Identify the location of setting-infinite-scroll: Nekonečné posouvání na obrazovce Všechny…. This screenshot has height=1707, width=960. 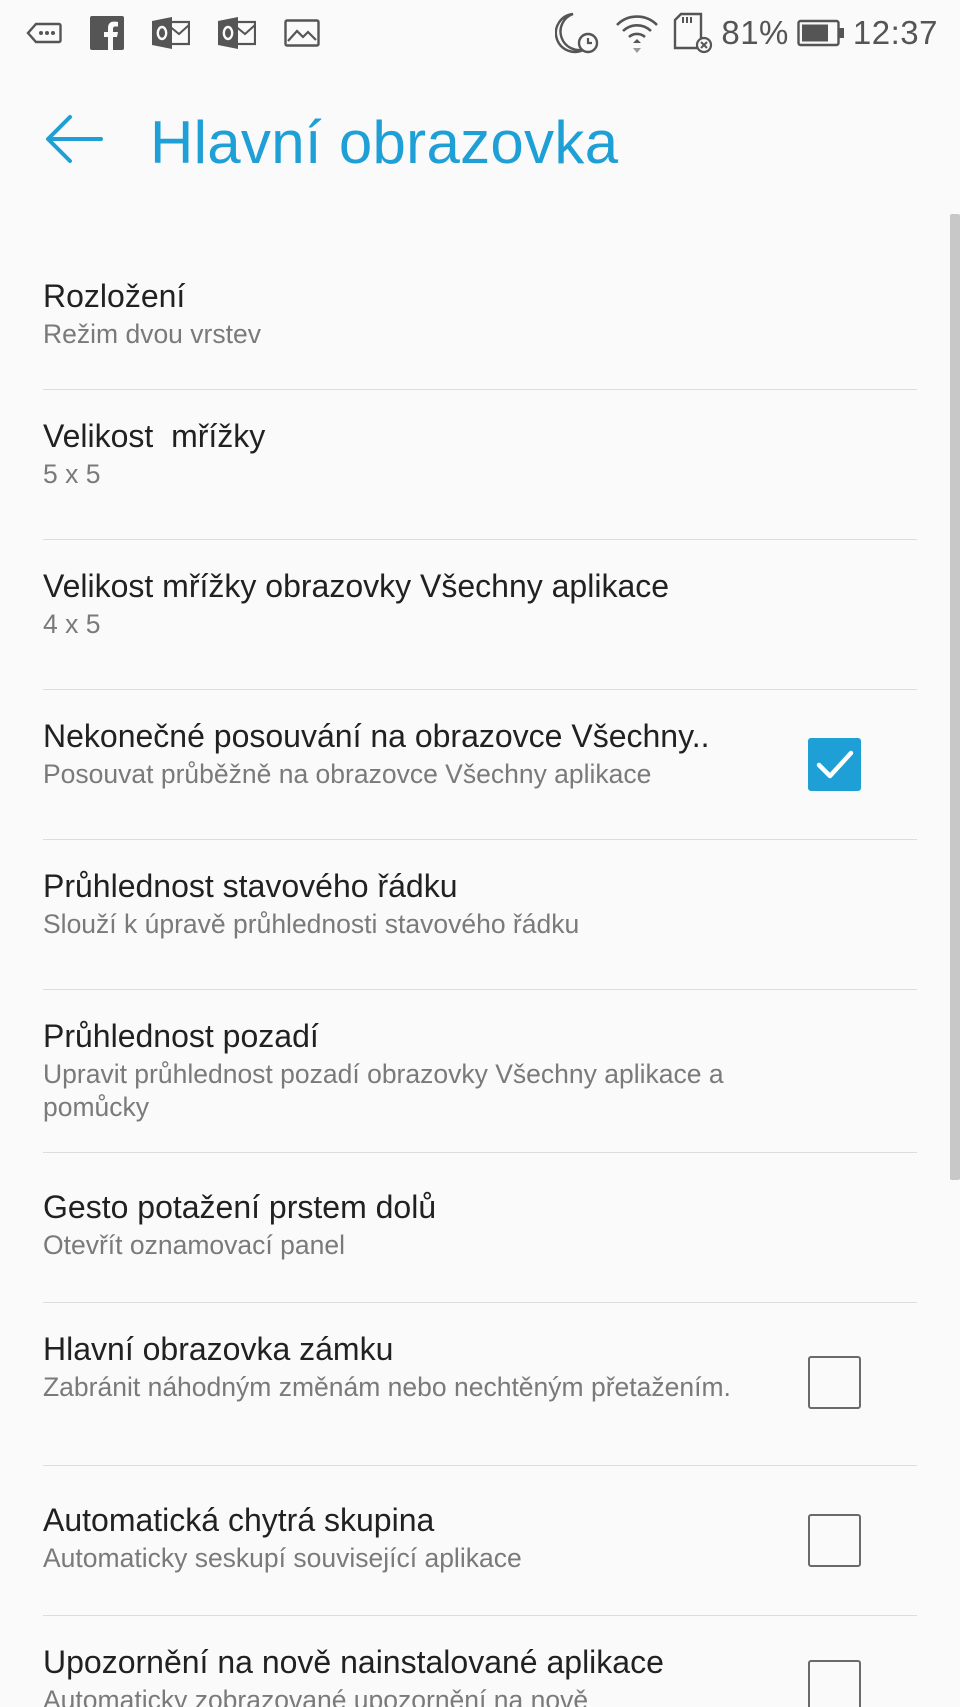
(480, 765).